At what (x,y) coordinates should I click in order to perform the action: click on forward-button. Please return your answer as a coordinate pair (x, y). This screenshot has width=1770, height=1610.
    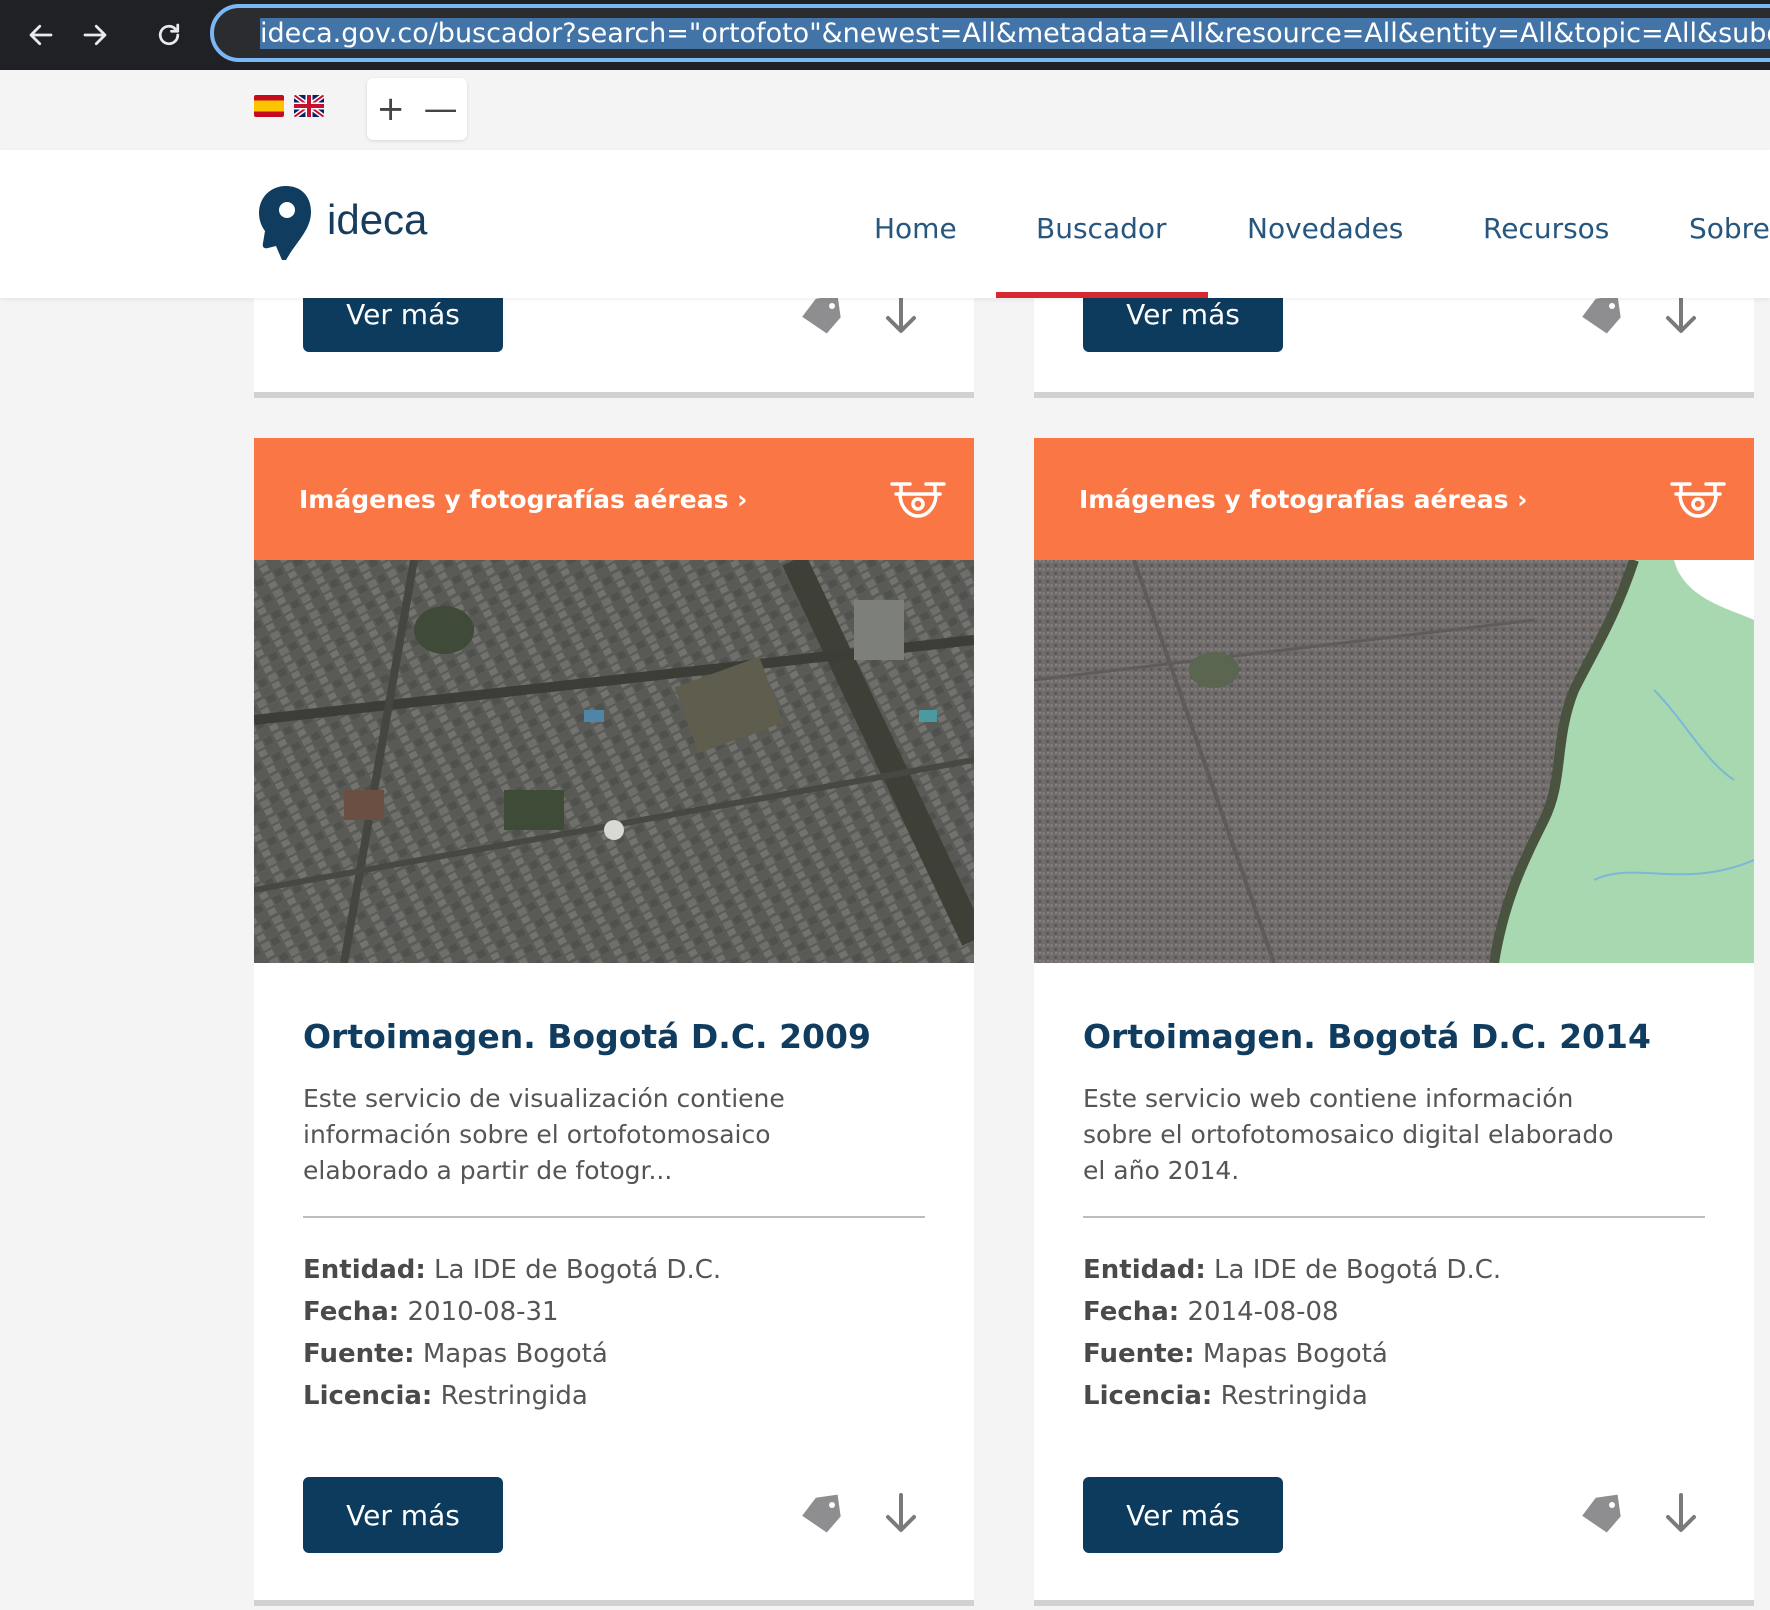
    Looking at the image, I should click on (95, 35).